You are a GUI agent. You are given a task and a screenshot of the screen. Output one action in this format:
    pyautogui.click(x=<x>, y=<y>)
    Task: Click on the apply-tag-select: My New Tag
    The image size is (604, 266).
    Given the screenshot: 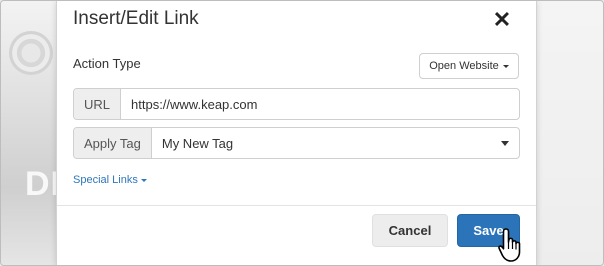 What is the action you would take?
    pyautogui.click(x=335, y=143)
    